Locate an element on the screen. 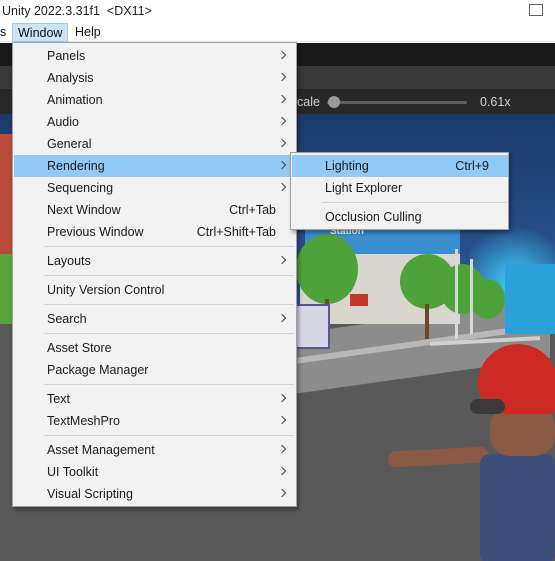 This screenshot has height=561, width=555. menu-item-unity-version-control: Unity Version Control is located at coordinates (154, 290).